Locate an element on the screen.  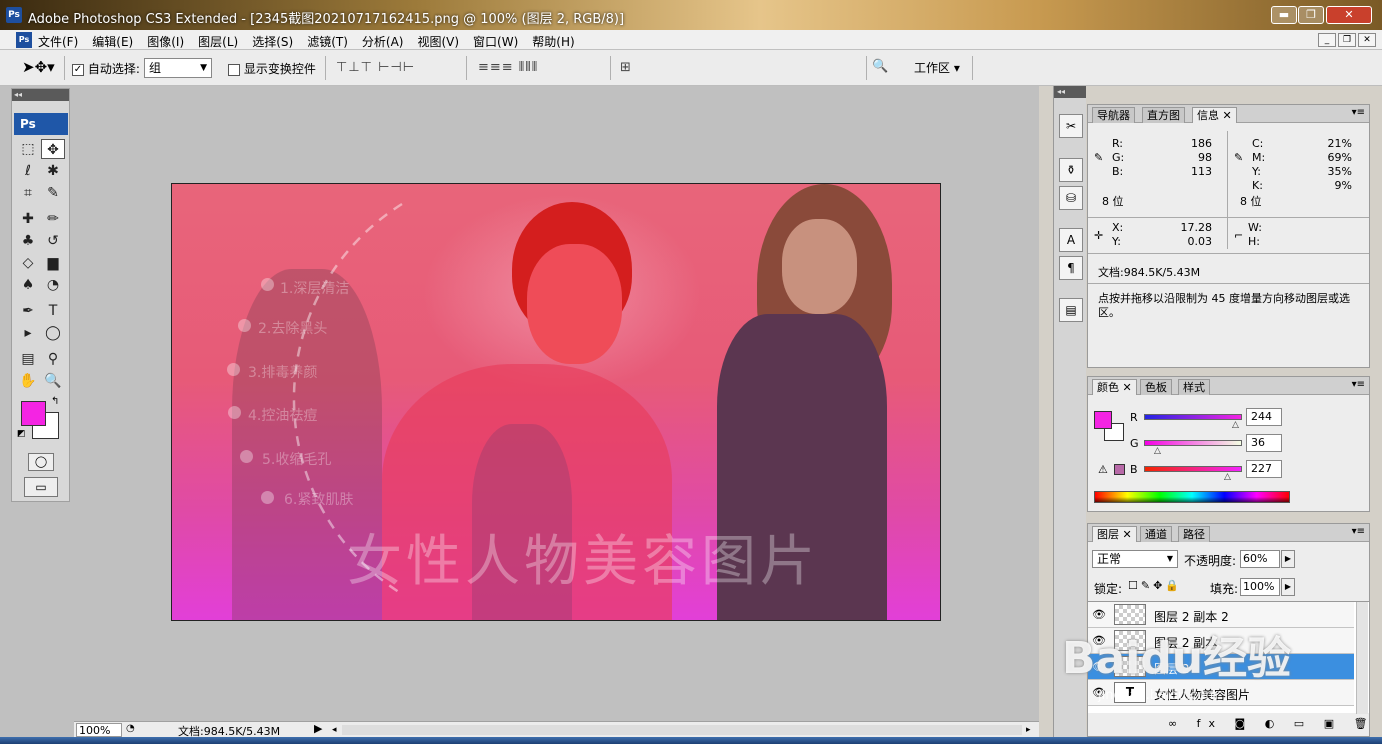
tab-styles: 样式 is located at coordinates (1194, 387).